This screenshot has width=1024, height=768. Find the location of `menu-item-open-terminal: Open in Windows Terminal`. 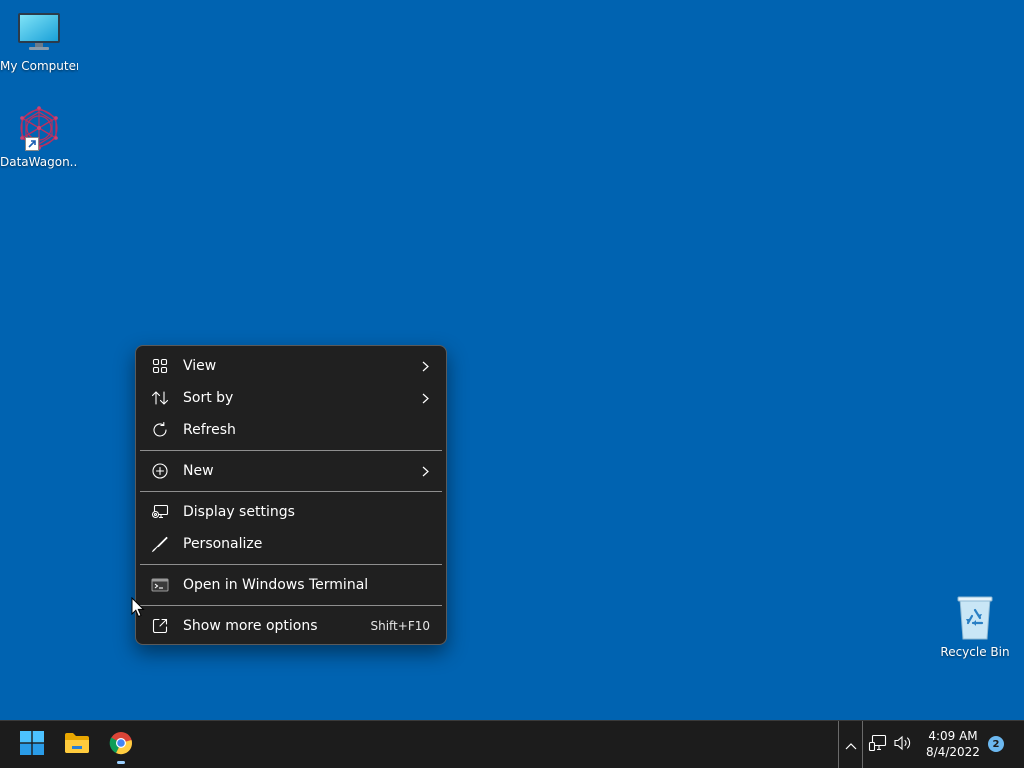

menu-item-open-terminal: Open in Windows Terminal is located at coordinates (291, 585).